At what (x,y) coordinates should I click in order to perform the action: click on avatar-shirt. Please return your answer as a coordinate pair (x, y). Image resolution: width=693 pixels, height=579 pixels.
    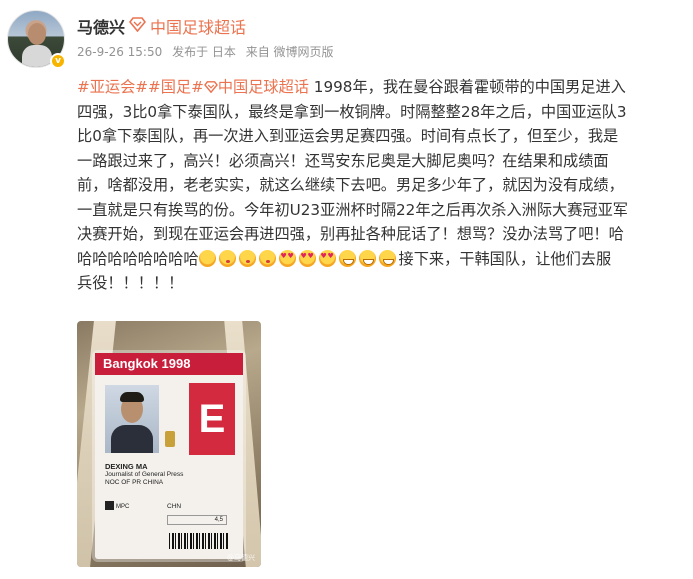
    Looking at the image, I should click on (37, 56).